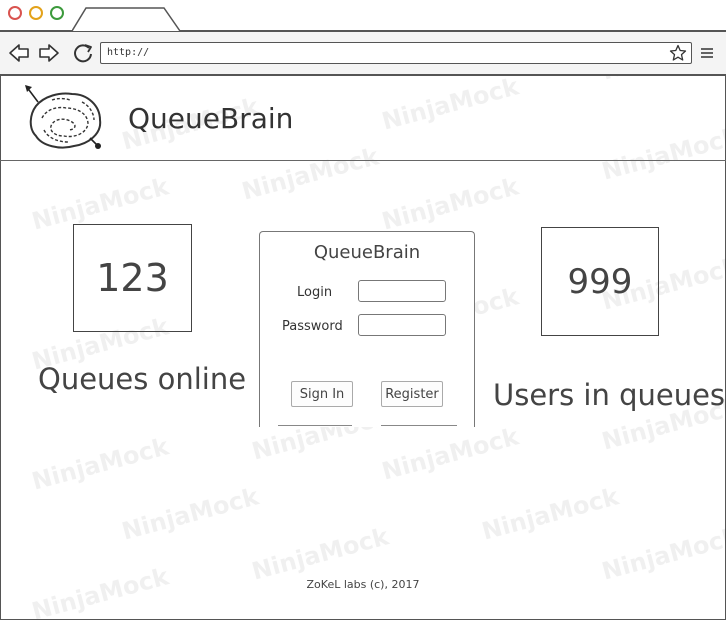  What do you see at coordinates (128, 52) in the screenshot?
I see `url-text: http://` at bounding box center [128, 52].